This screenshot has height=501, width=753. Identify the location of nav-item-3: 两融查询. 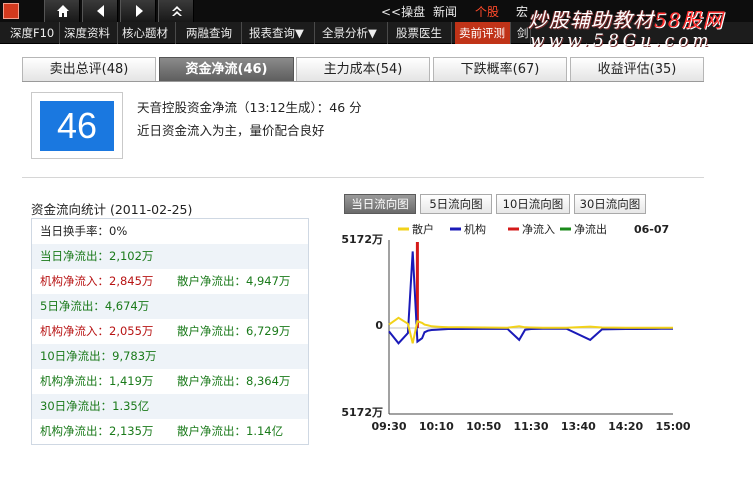
(212, 33).